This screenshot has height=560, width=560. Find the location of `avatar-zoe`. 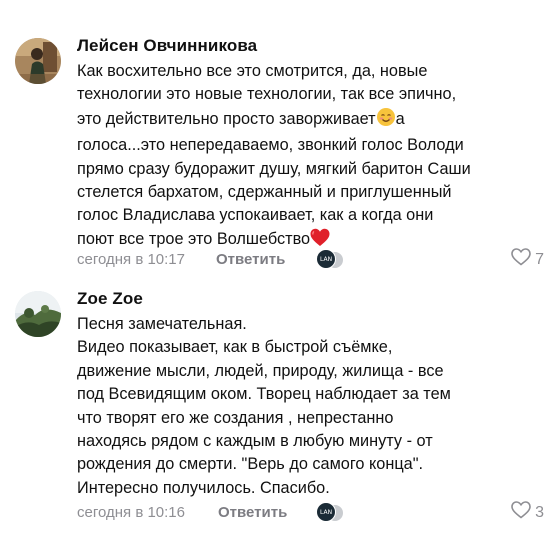

avatar-zoe is located at coordinates (38, 314).